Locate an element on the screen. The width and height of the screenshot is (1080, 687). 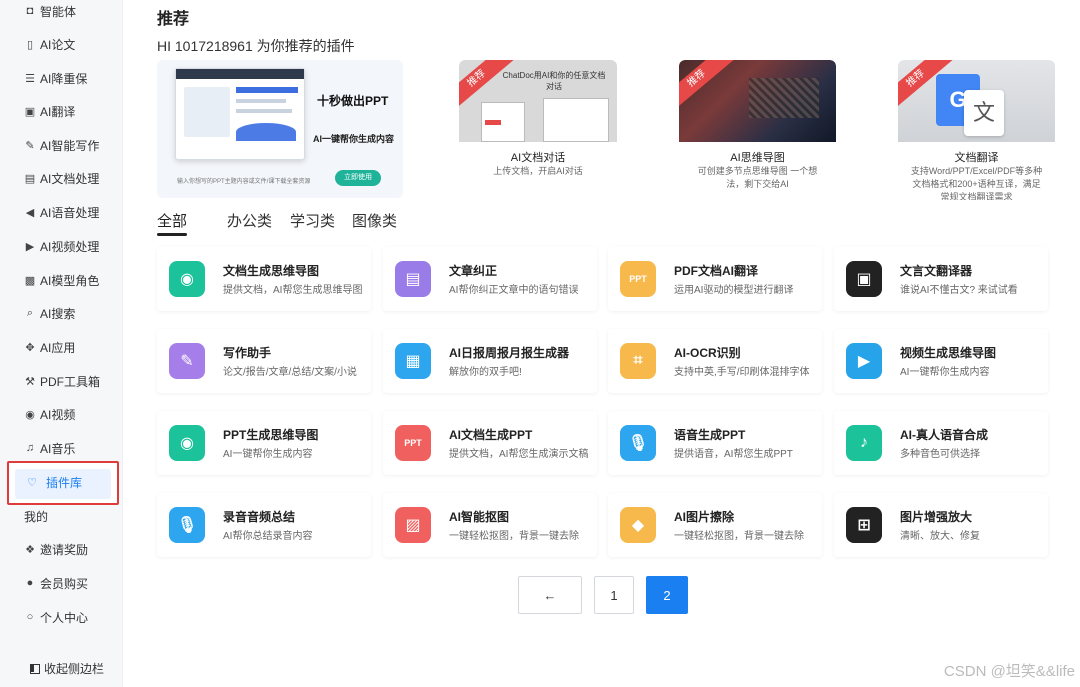
plugin-card-icon: ▦ is located at coordinates (413, 361).